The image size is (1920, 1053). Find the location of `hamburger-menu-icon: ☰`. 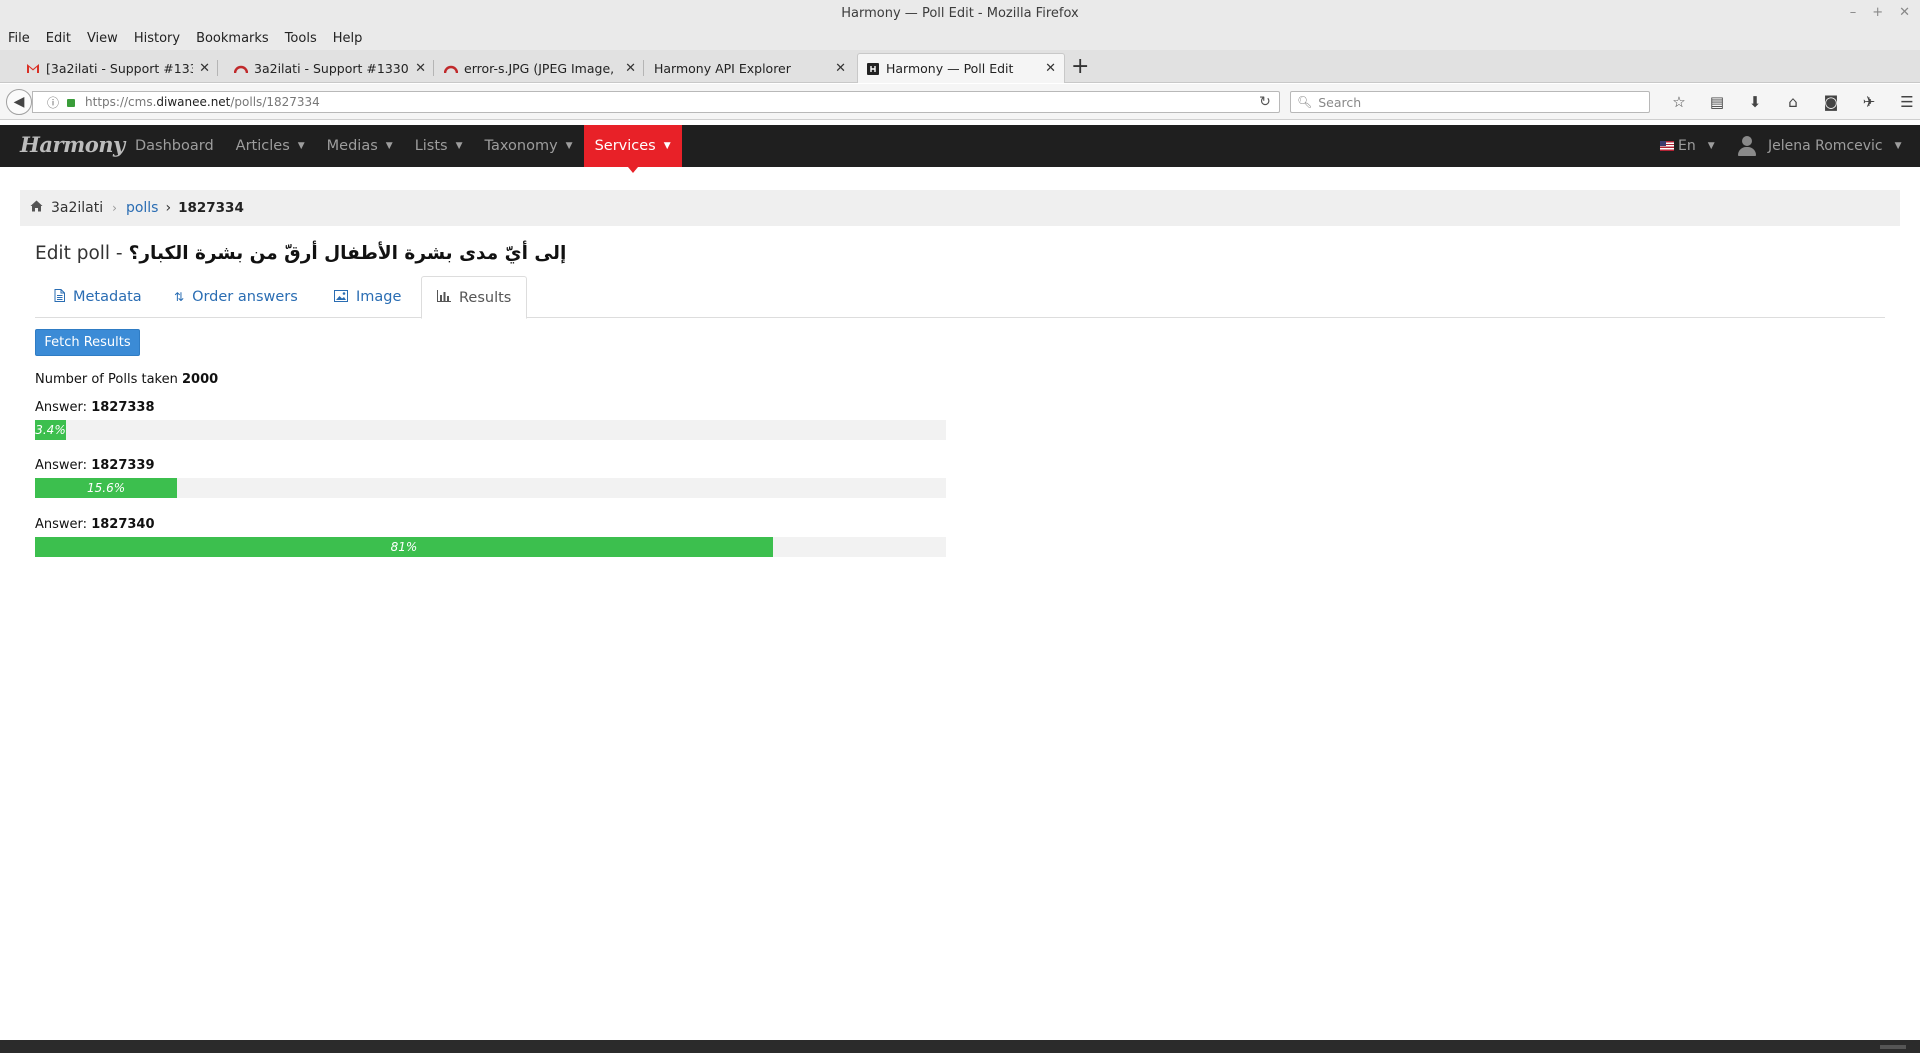

hamburger-menu-icon: ☰ is located at coordinates (1904, 102).